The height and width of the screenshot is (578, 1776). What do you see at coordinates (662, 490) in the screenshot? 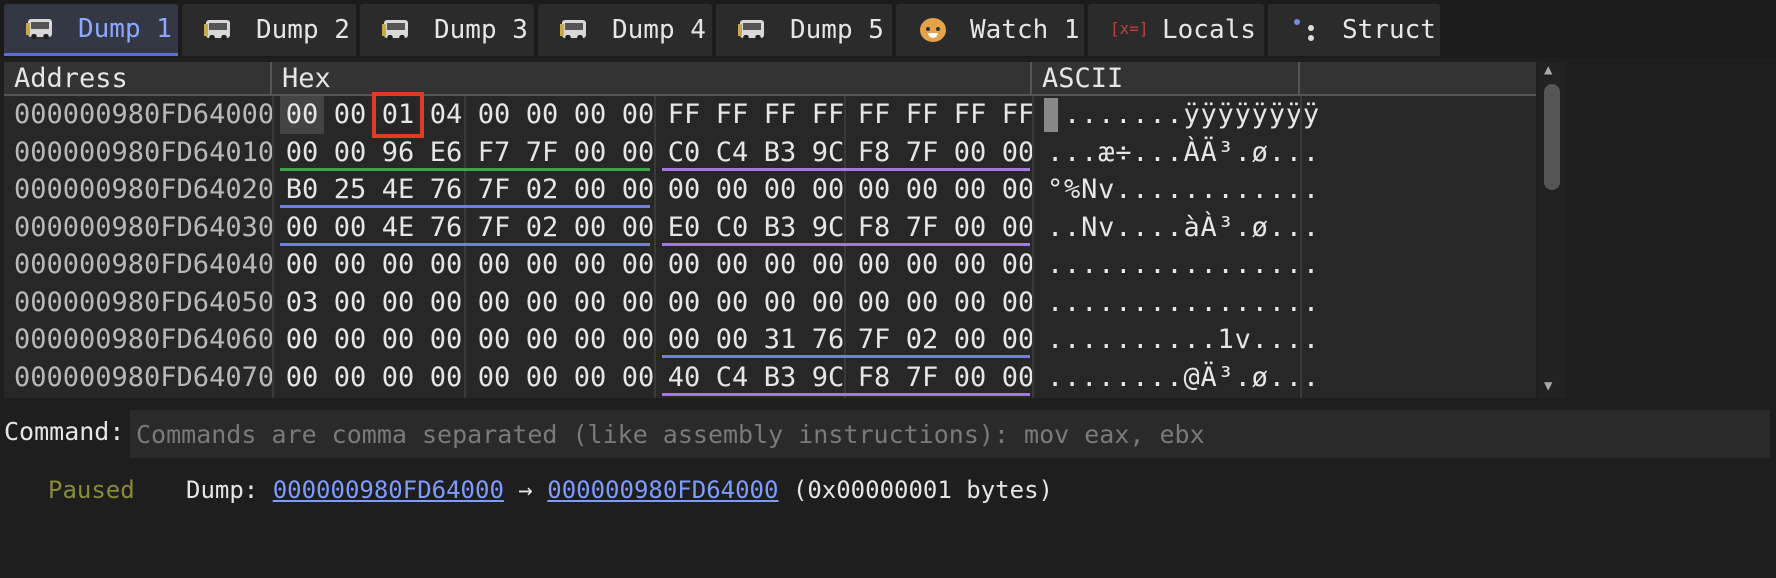
I see `selection-end-link: 000000980FD64000` at bounding box center [662, 490].